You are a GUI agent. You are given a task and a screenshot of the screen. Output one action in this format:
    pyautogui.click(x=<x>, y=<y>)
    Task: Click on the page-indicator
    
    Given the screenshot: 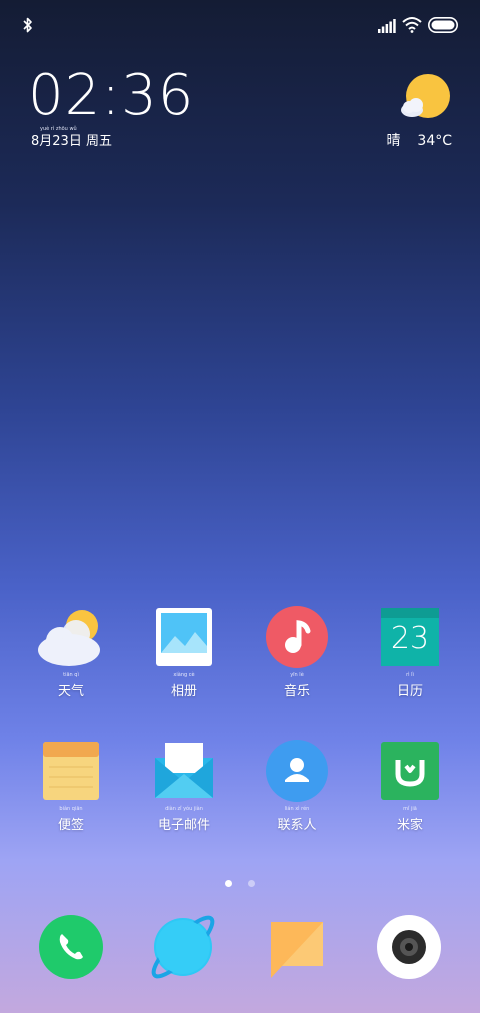 What is the action you would take?
    pyautogui.click(x=240, y=881)
    